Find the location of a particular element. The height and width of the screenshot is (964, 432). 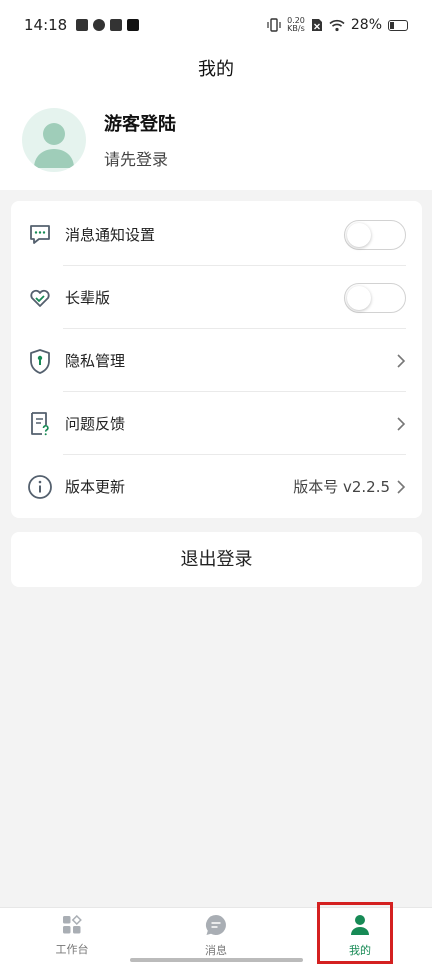

info-icon is located at coordinates (40, 487).